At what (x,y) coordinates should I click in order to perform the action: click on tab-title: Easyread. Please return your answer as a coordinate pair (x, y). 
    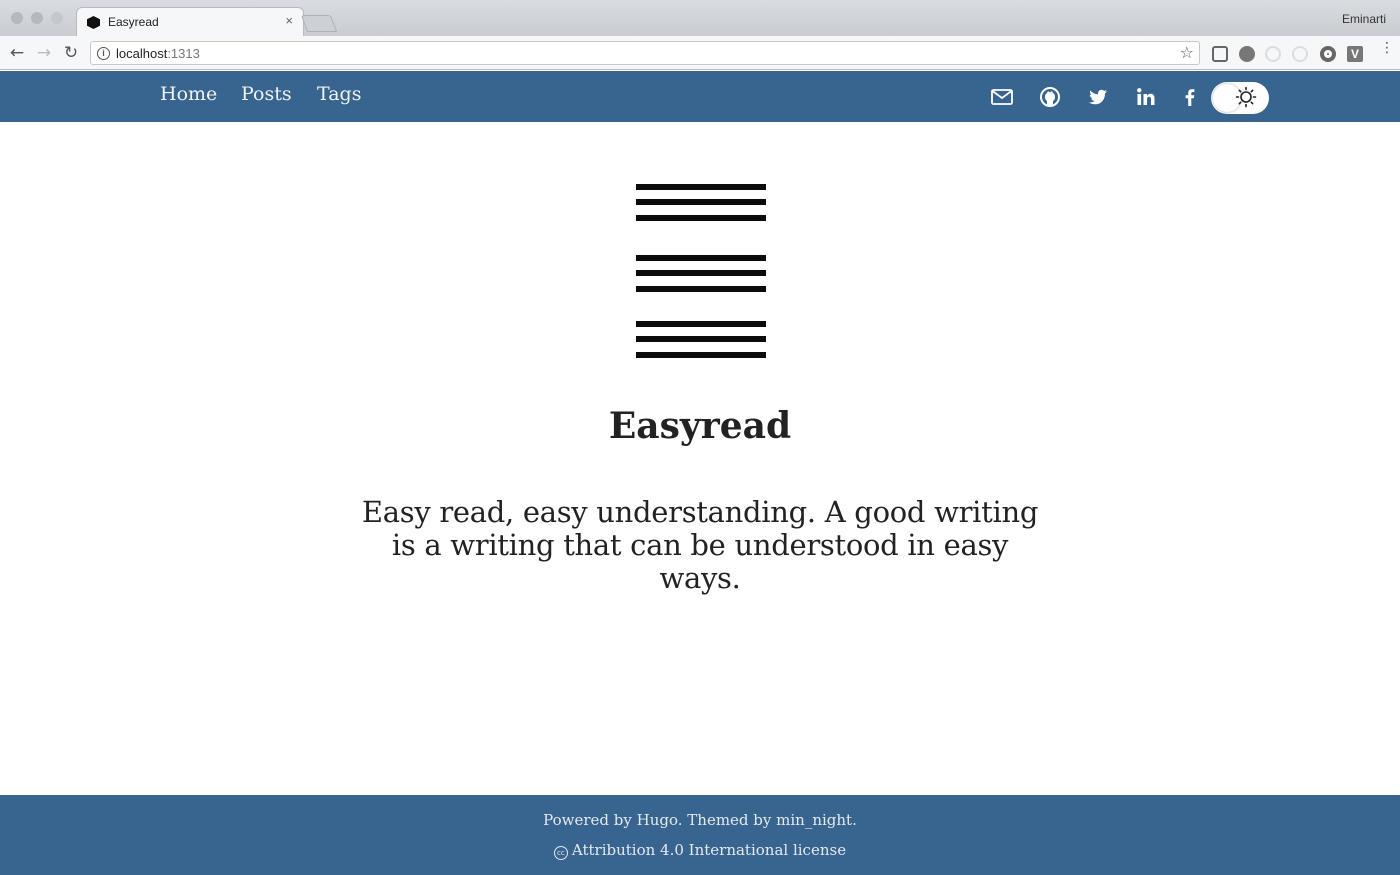
    Looking at the image, I should click on (133, 22).